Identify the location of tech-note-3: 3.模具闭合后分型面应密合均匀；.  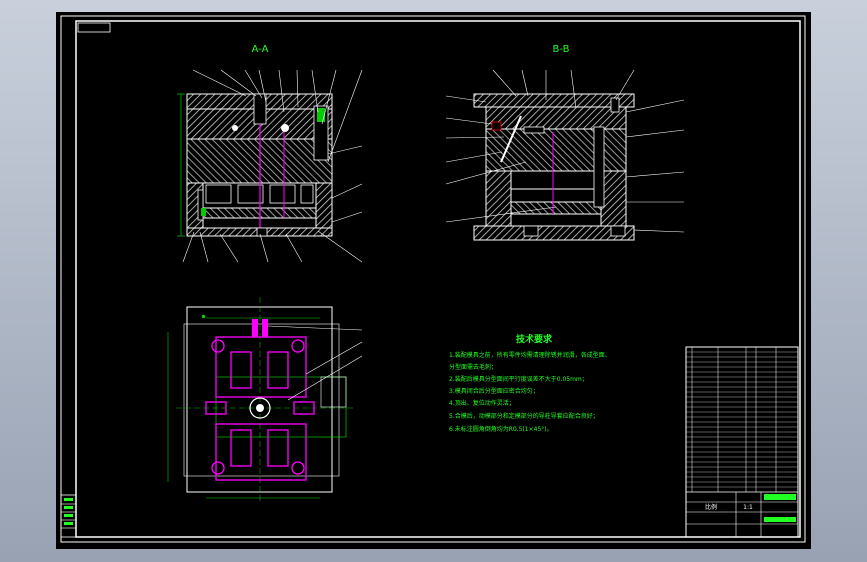
(494, 391).